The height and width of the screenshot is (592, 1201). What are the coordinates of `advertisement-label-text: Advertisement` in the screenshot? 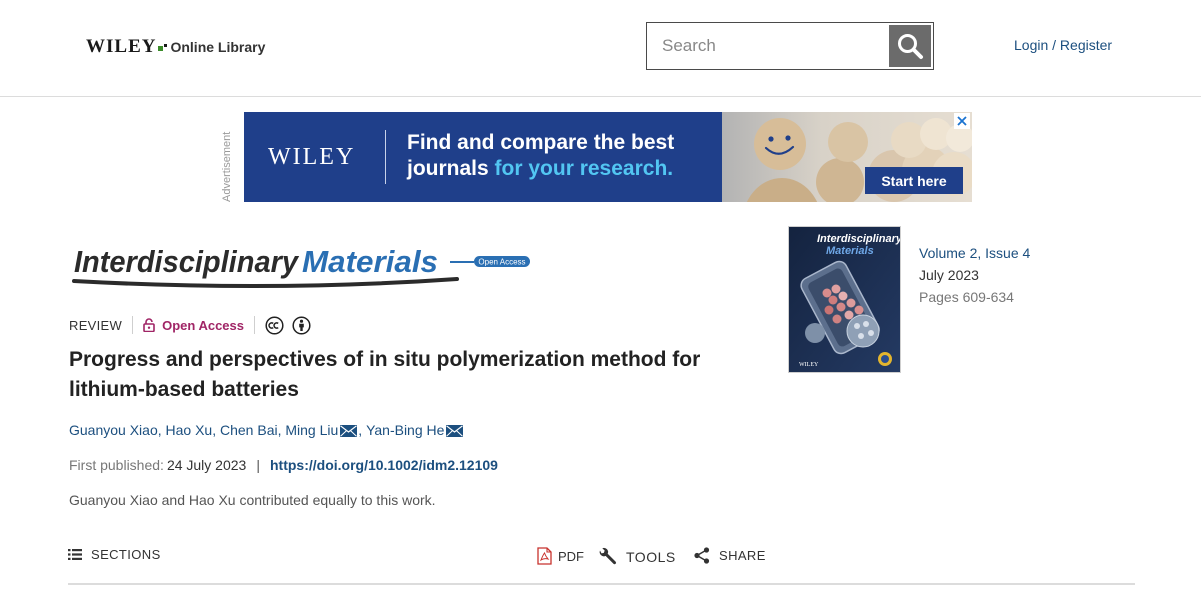 It's located at (227, 166).